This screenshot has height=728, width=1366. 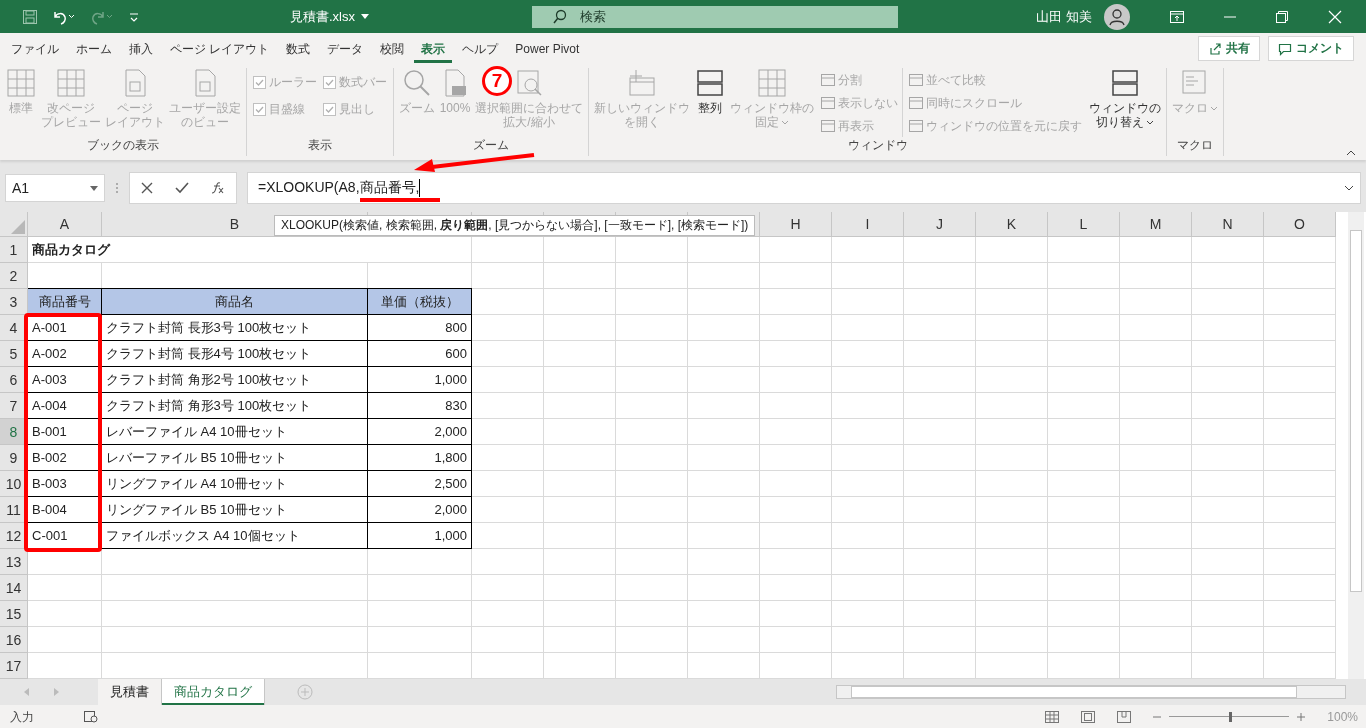 What do you see at coordinates (710, 91) in the screenshot?
I see `ribbon-button: 整列` at bounding box center [710, 91].